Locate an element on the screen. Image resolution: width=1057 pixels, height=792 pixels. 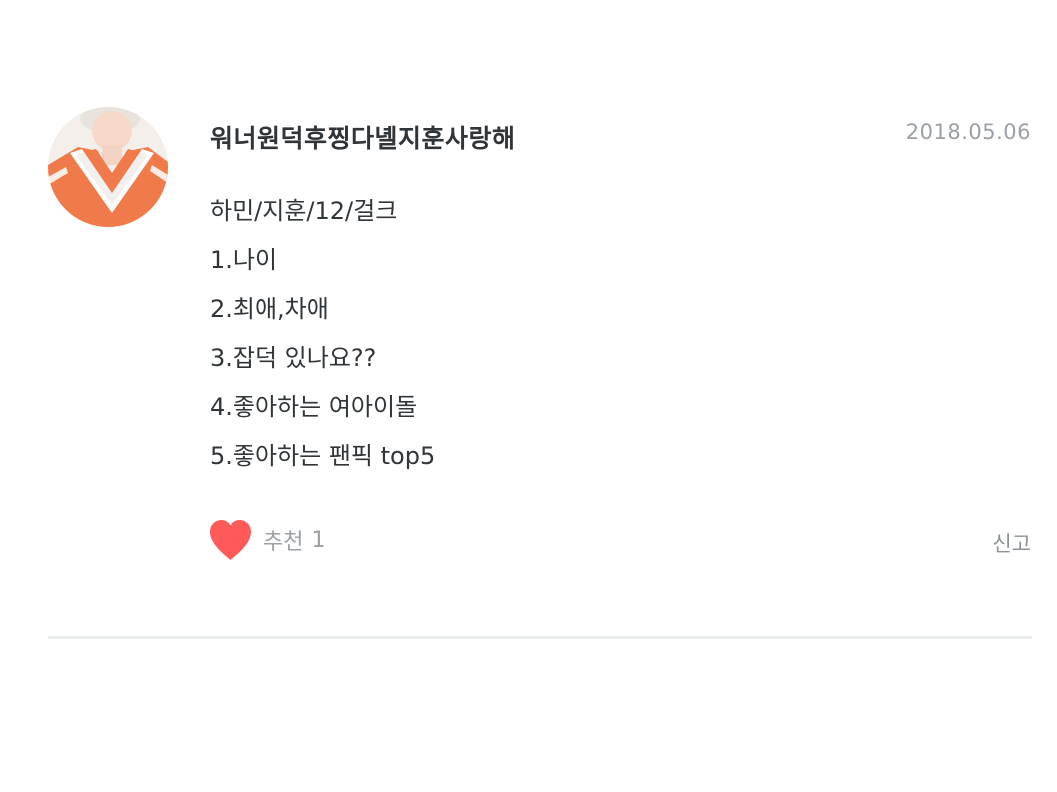
like-button: 추천 1 is located at coordinates (266, 540).